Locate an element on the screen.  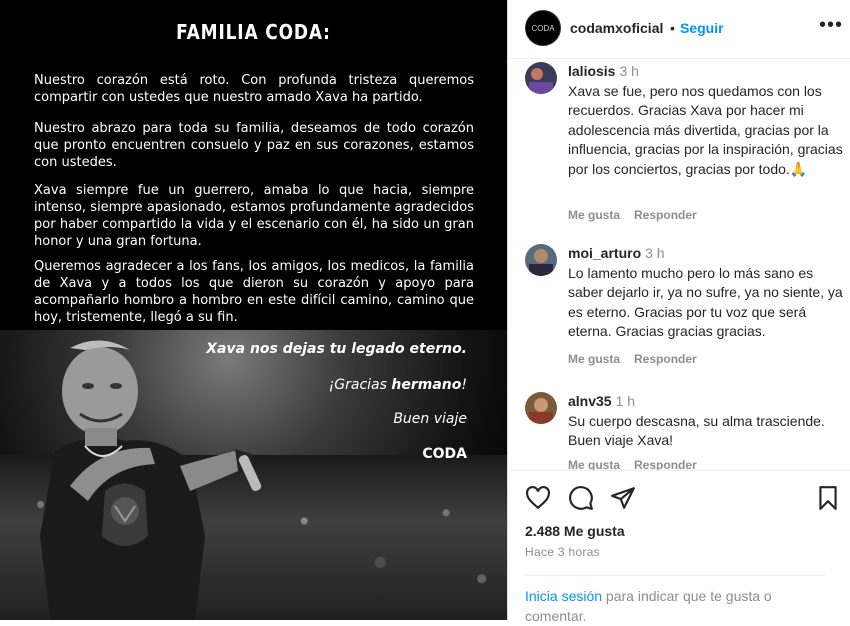
thanks-text: ¡Gracias hermano! is located at coordinates (398, 385).